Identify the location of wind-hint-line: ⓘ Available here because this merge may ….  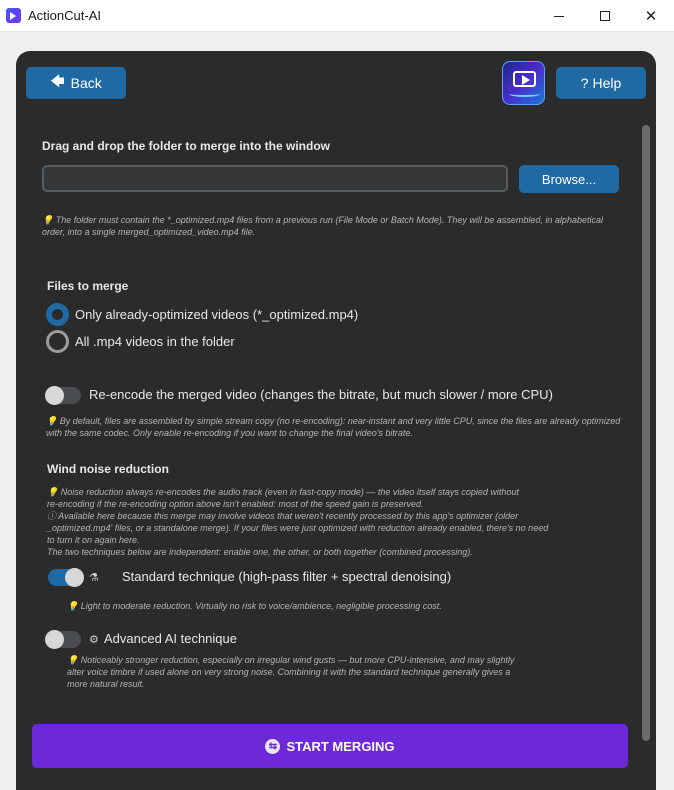
(283, 516).